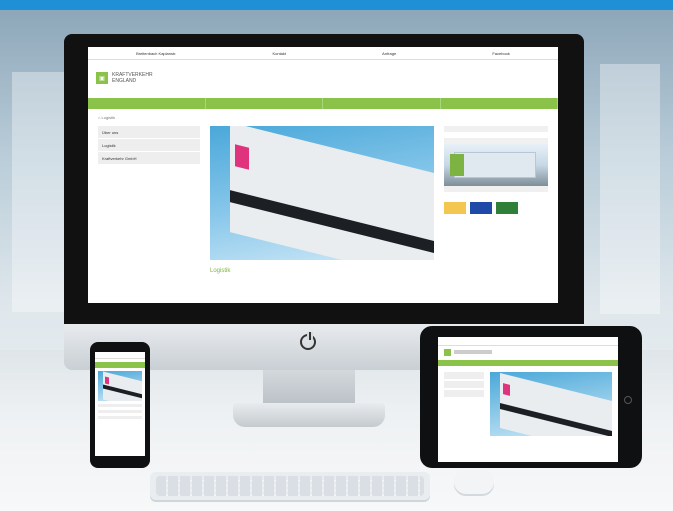  I want to click on partner-logos, so click(496, 208).